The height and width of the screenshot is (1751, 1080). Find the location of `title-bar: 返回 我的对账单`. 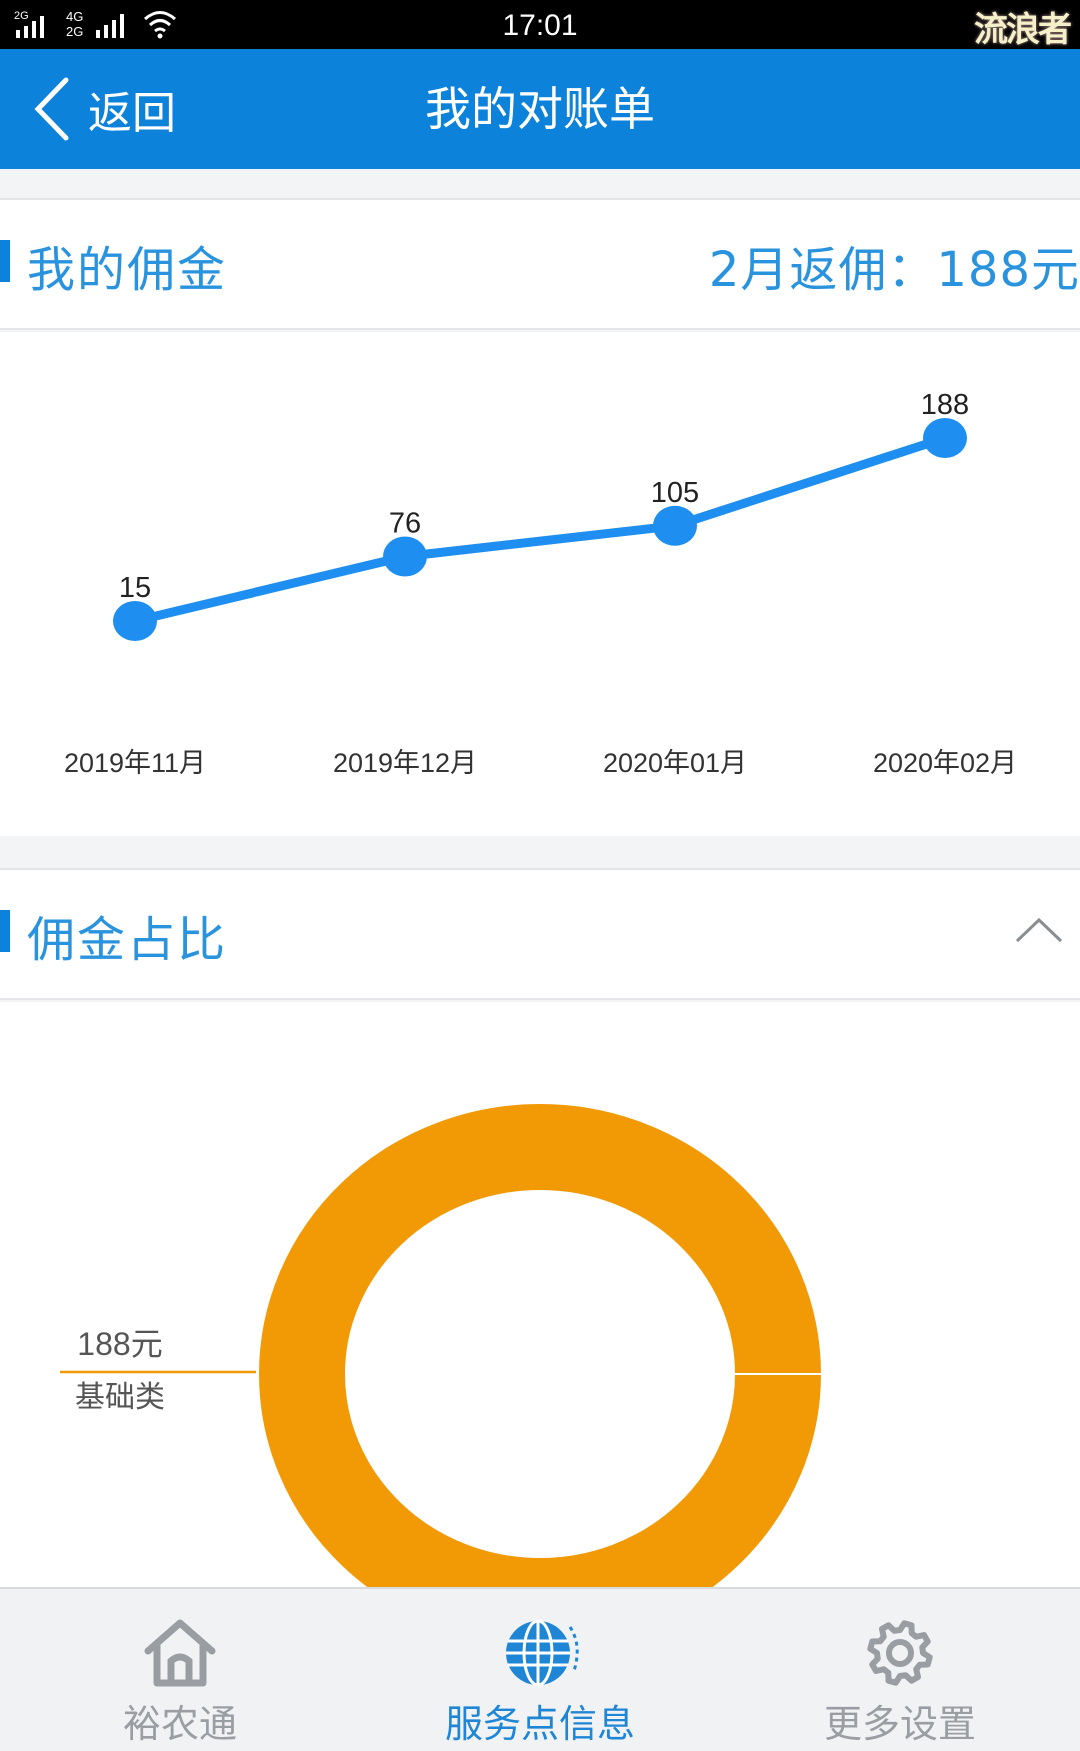

title-bar: 返回 我的对账单 is located at coordinates (540, 109).